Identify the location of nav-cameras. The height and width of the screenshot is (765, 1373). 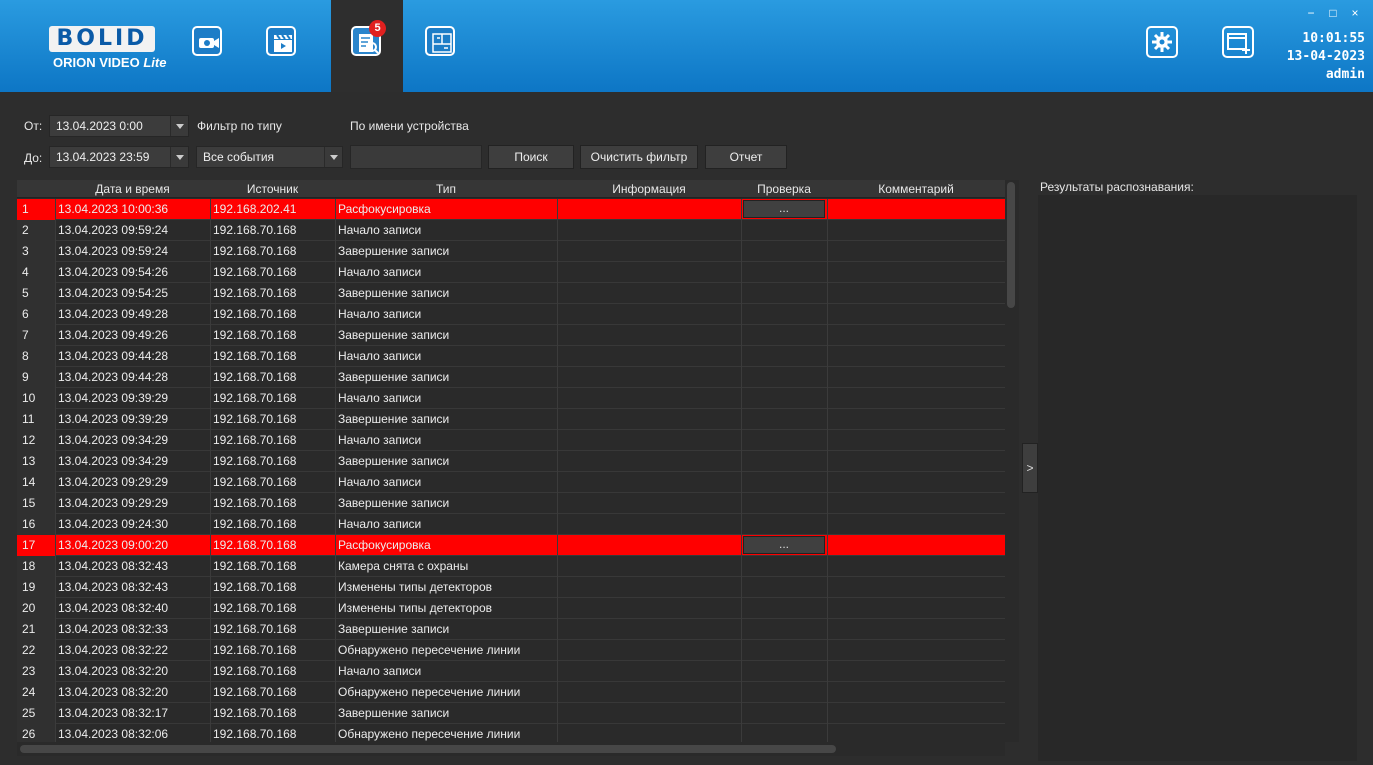
(208, 46).